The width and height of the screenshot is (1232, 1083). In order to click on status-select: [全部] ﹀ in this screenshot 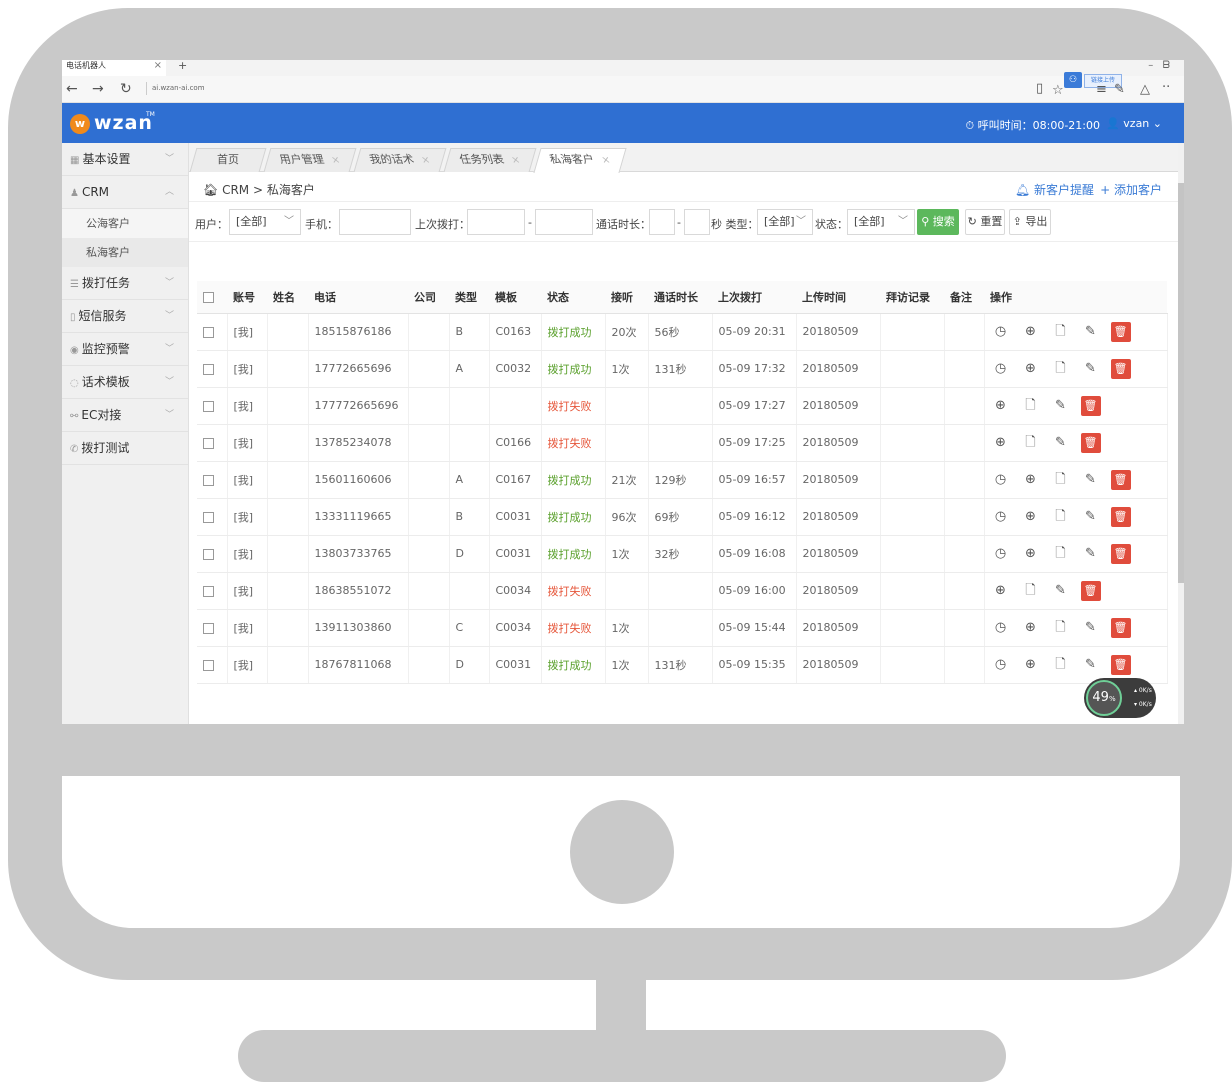, I will do `click(881, 222)`.